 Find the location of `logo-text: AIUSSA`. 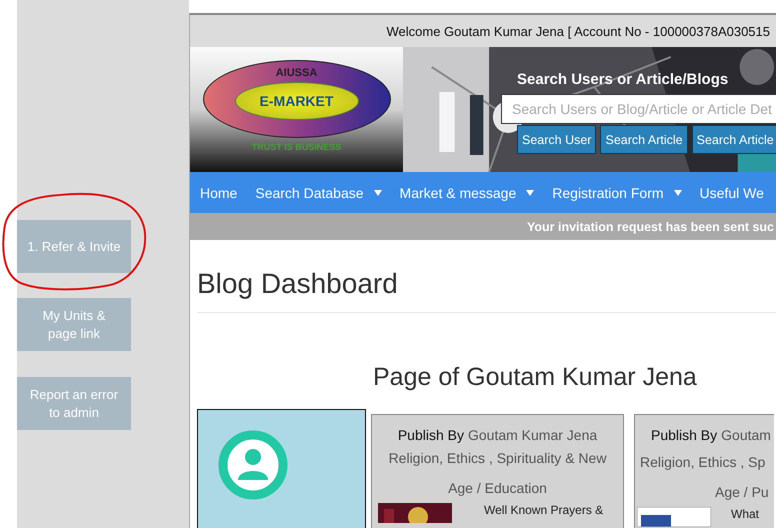

logo-text: AIUSSA is located at coordinates (297, 73).